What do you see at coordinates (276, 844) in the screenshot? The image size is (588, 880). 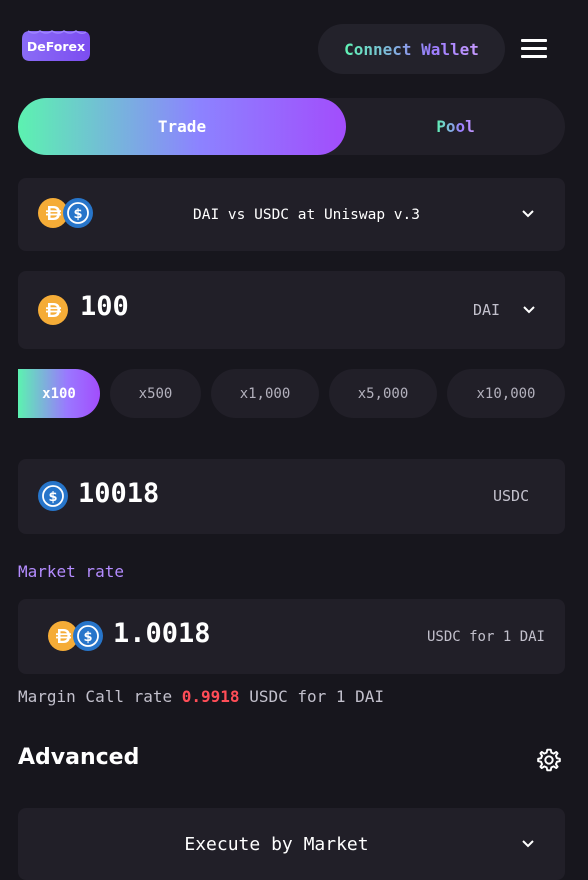 I see `execution-type-label: Execute by Market` at bounding box center [276, 844].